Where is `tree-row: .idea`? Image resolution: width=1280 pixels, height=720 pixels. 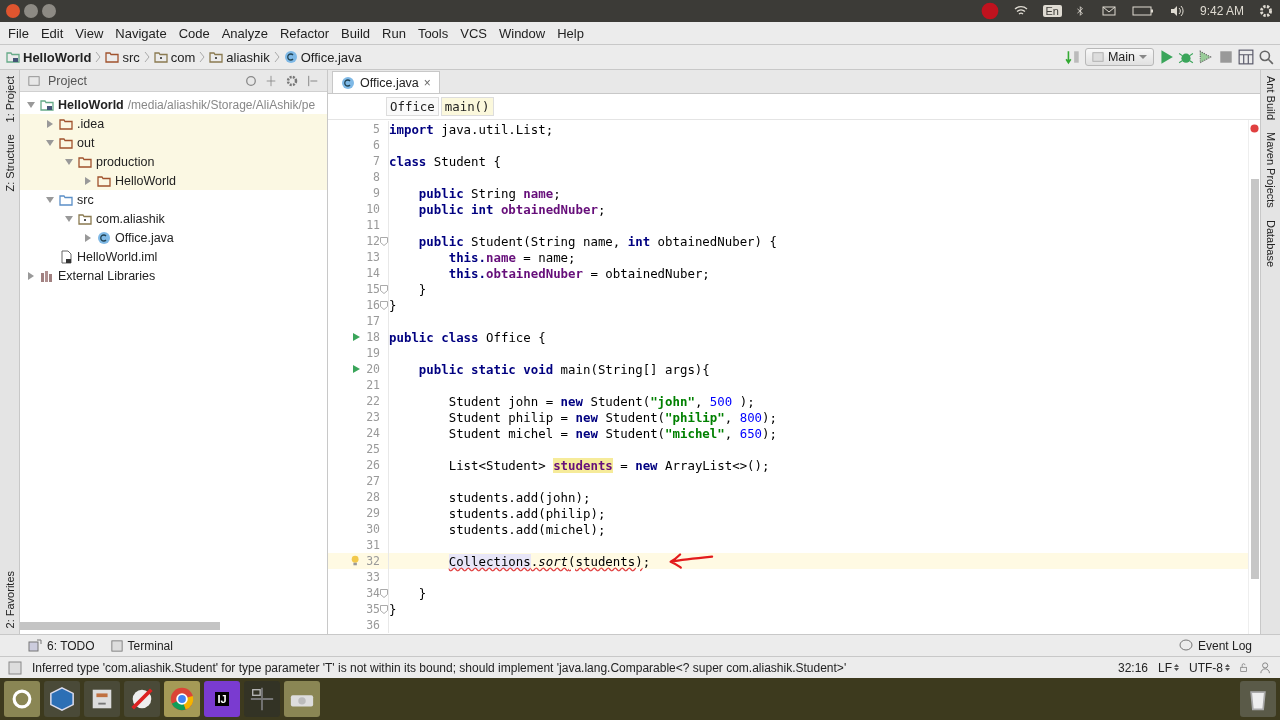 tree-row: .idea is located at coordinates (173, 123).